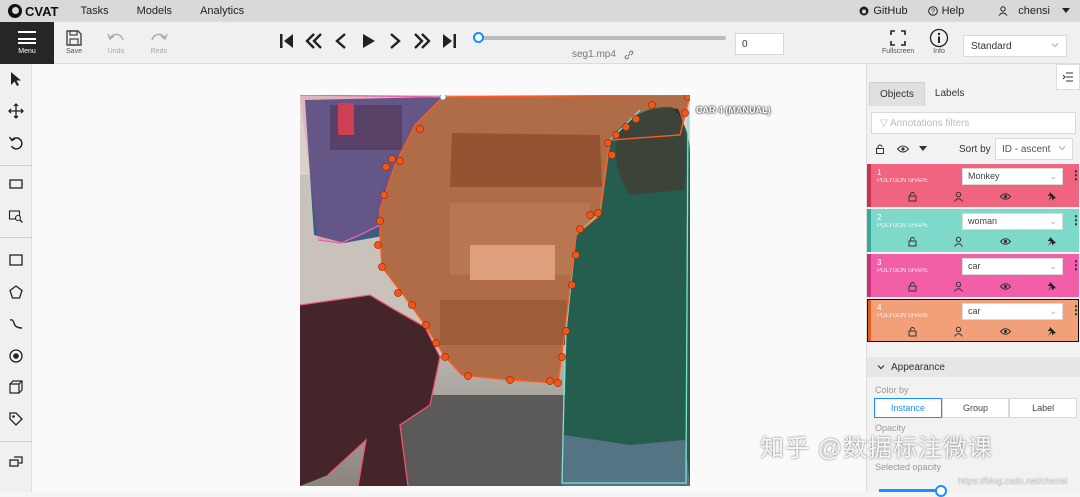 This screenshot has height=497, width=1080. I want to click on fullscreen-label: Fullscreen, so click(898, 51).